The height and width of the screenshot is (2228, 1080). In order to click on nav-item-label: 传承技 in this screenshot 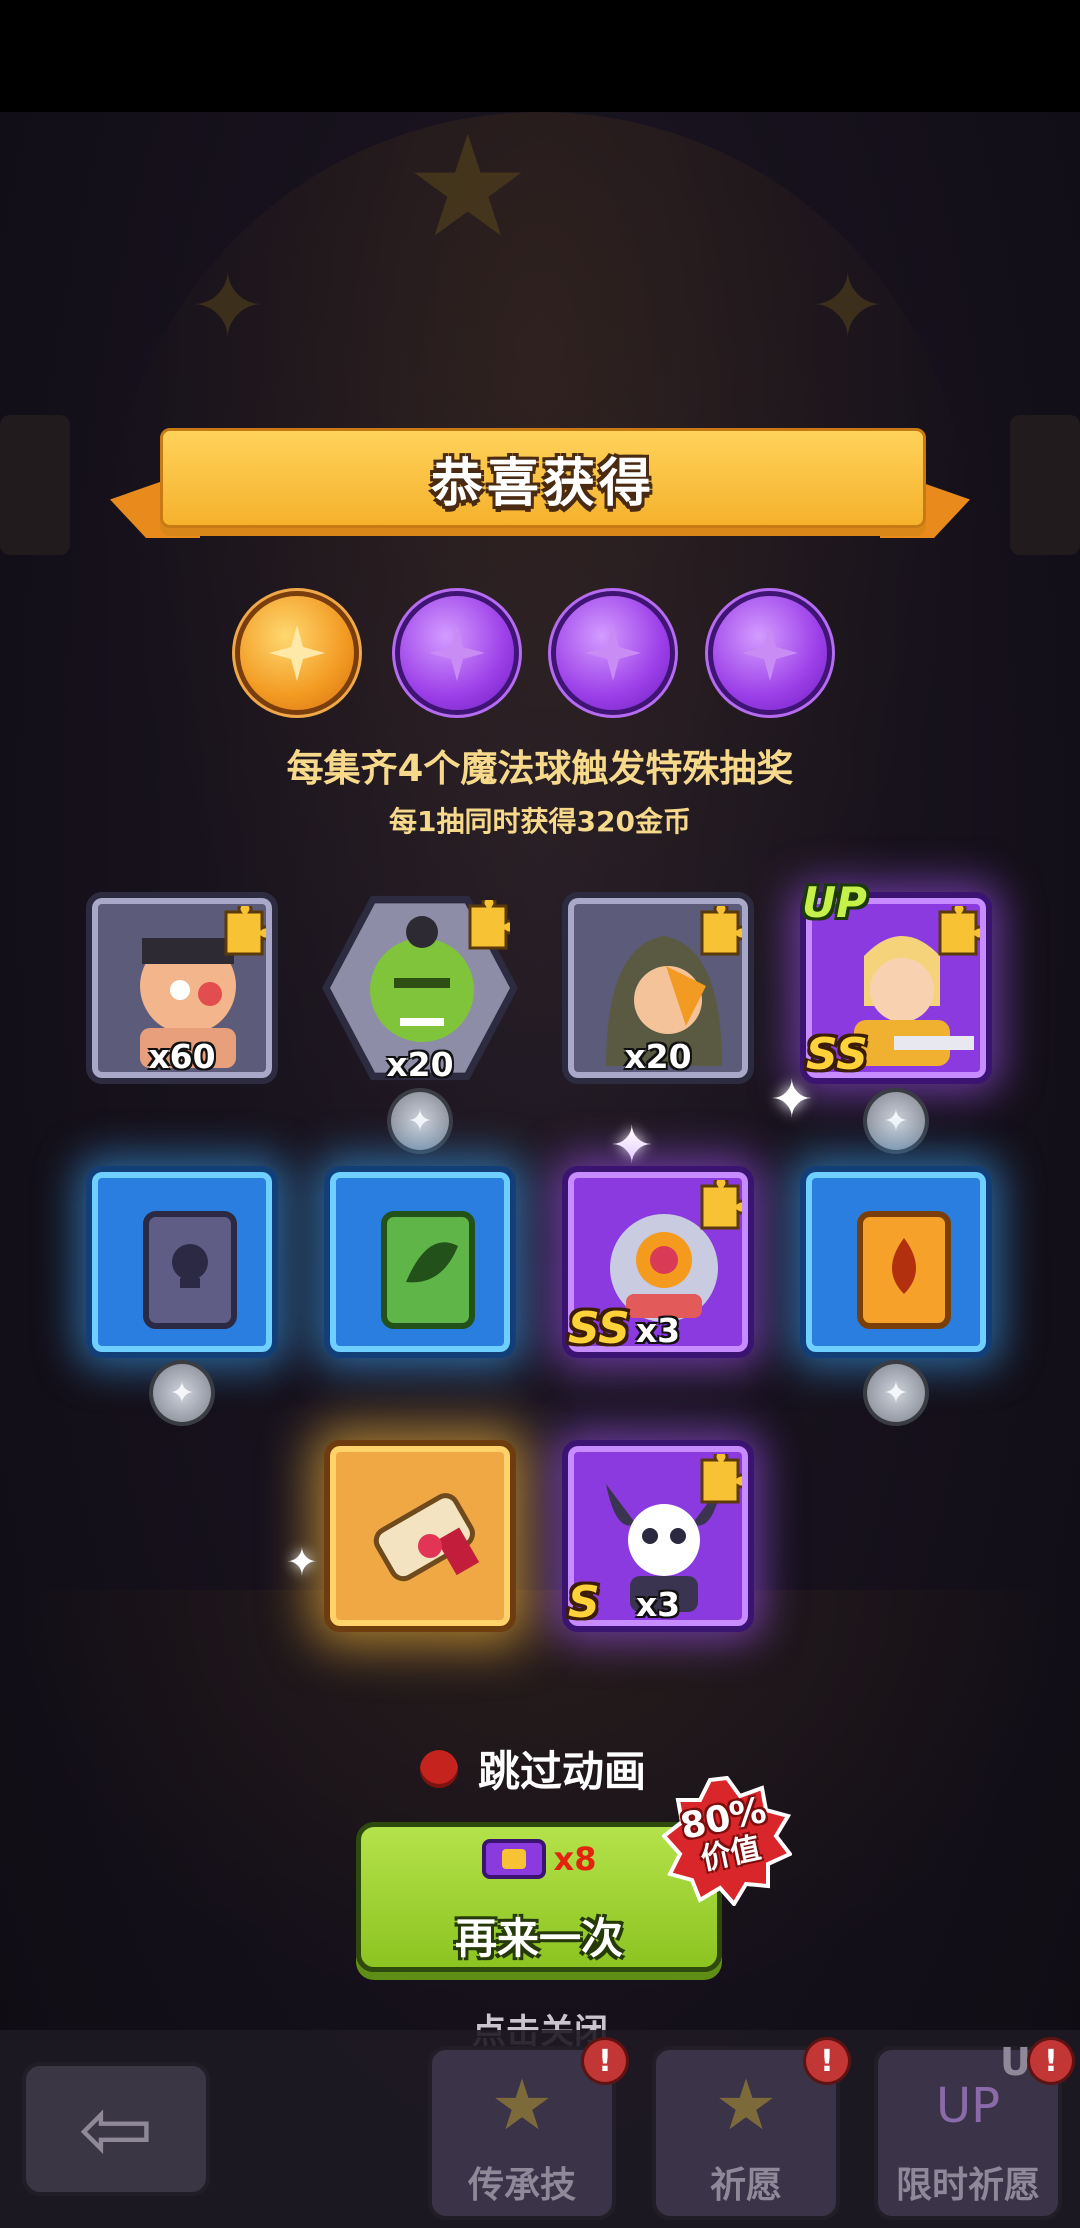, I will do `click(521, 2185)`.